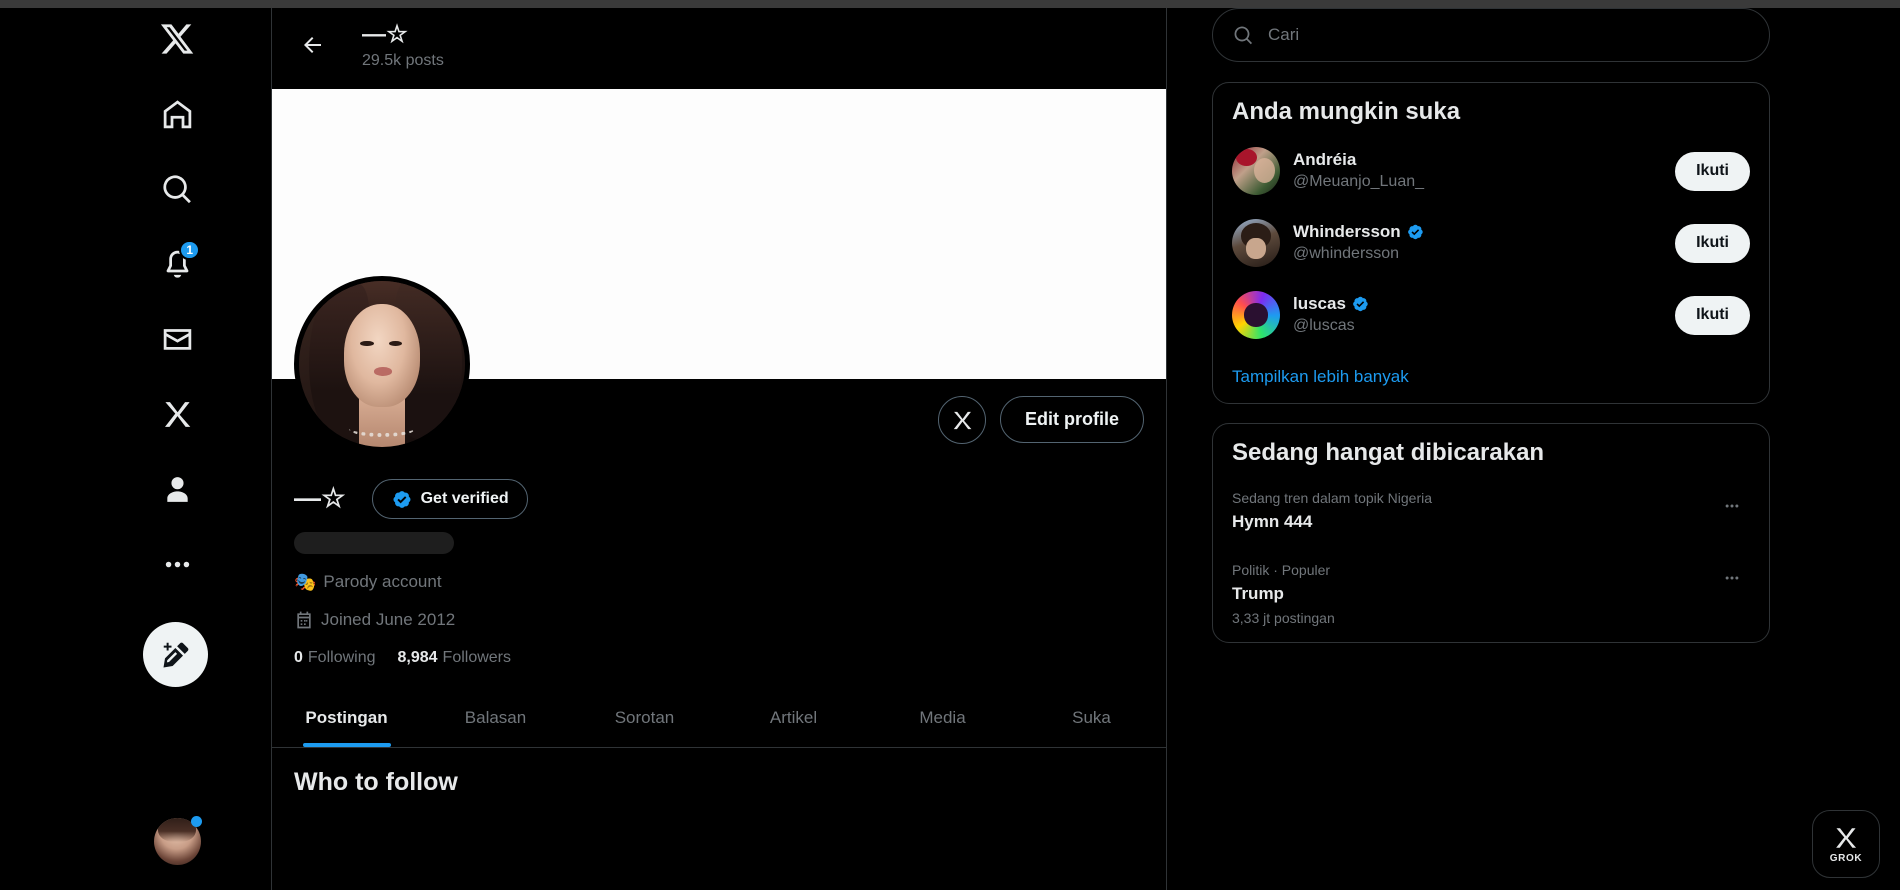  I want to click on sidebar-item-notifications: 1, so click(177, 264).